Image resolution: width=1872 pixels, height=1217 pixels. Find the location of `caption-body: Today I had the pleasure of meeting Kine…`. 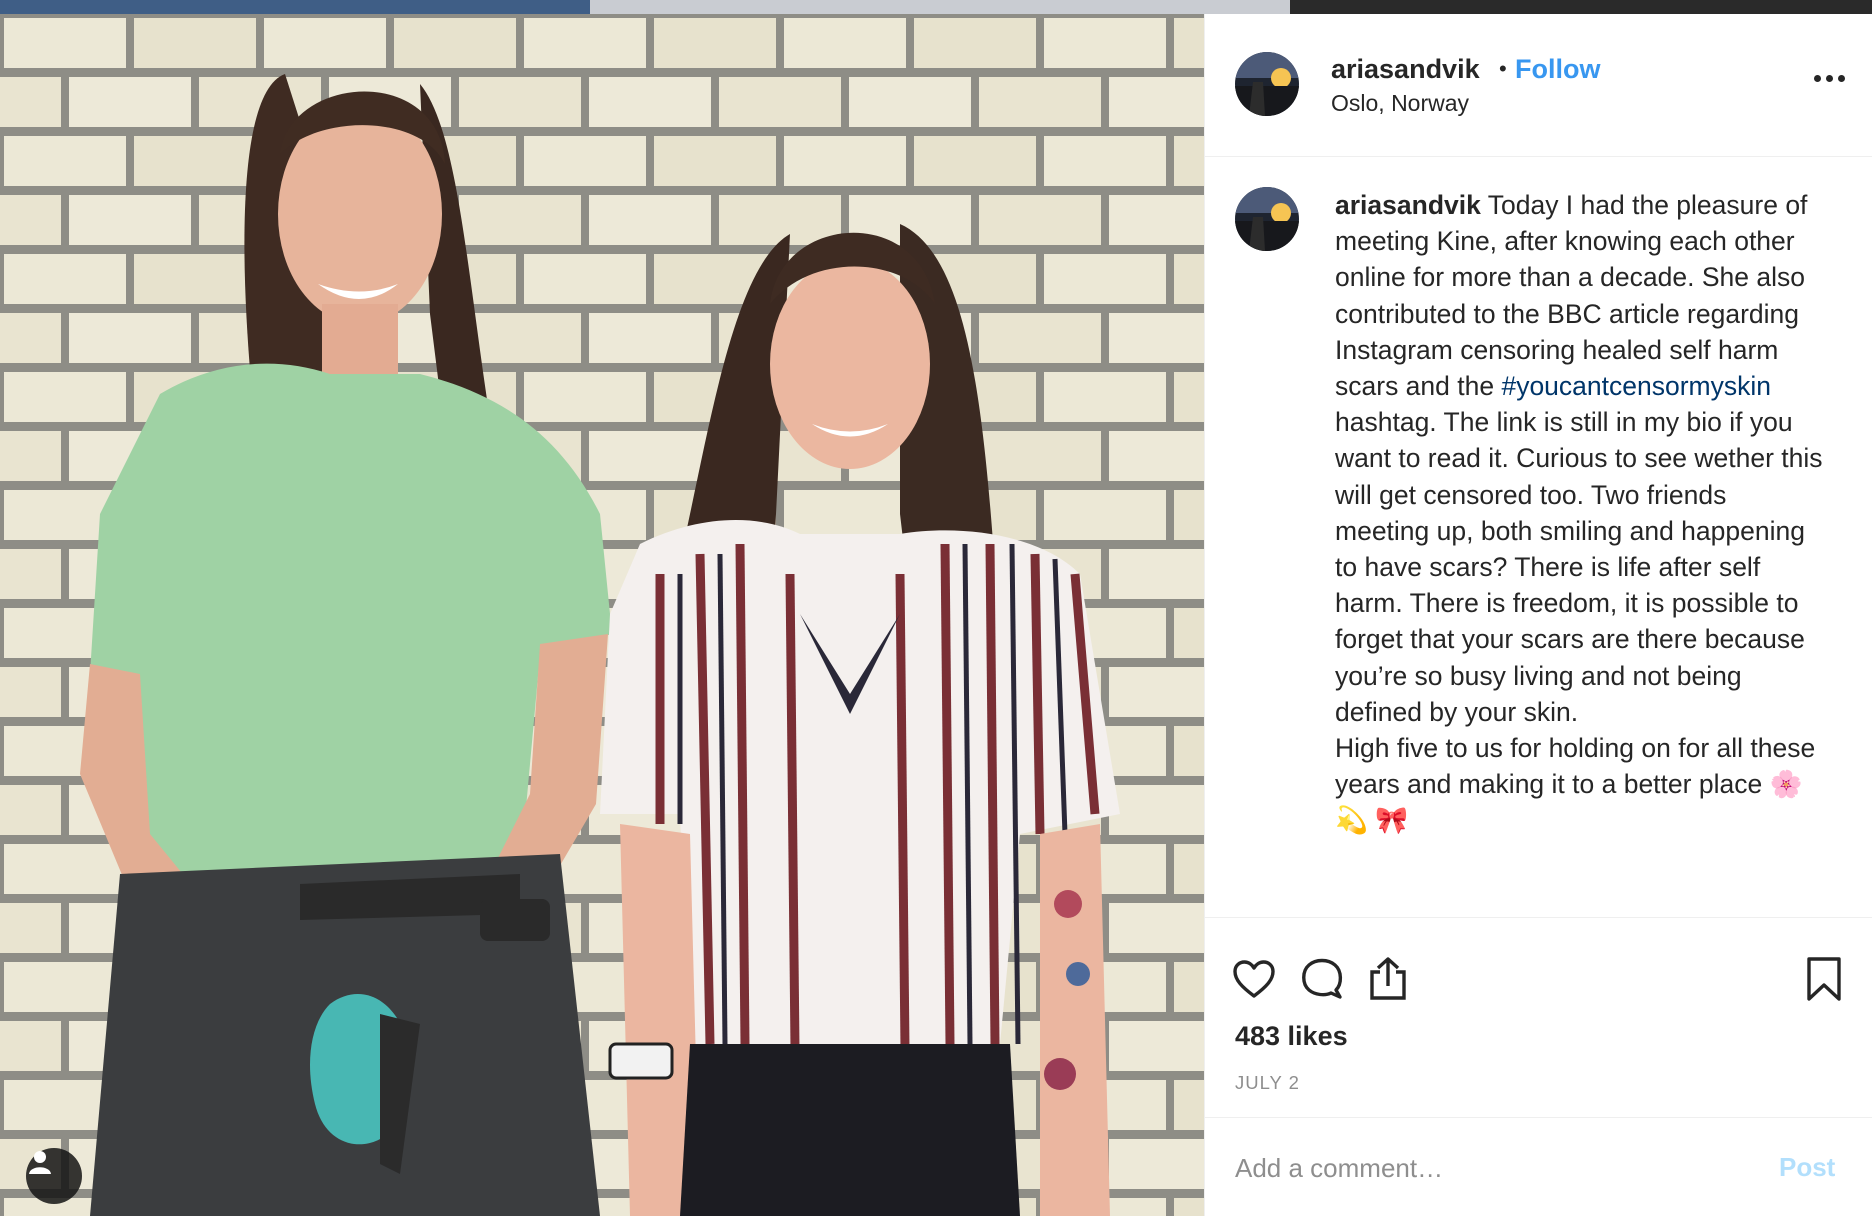

caption-body: Today I had the pleasure of meeting Kine… is located at coordinates (1575, 296).